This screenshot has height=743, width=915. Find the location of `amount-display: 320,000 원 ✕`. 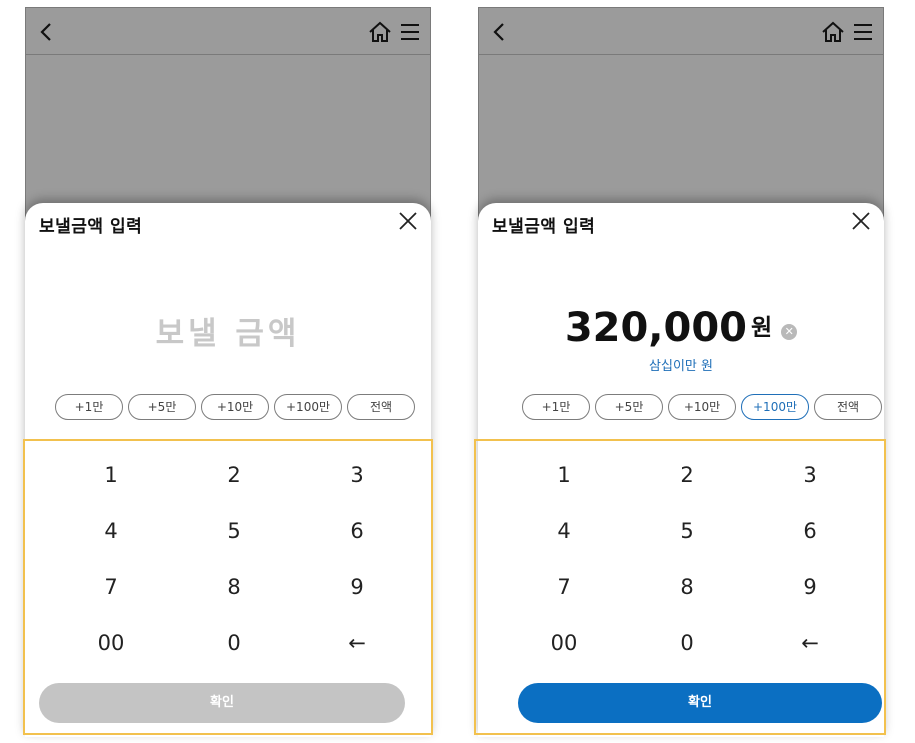

amount-display: 320,000 원 ✕ is located at coordinates (681, 328).